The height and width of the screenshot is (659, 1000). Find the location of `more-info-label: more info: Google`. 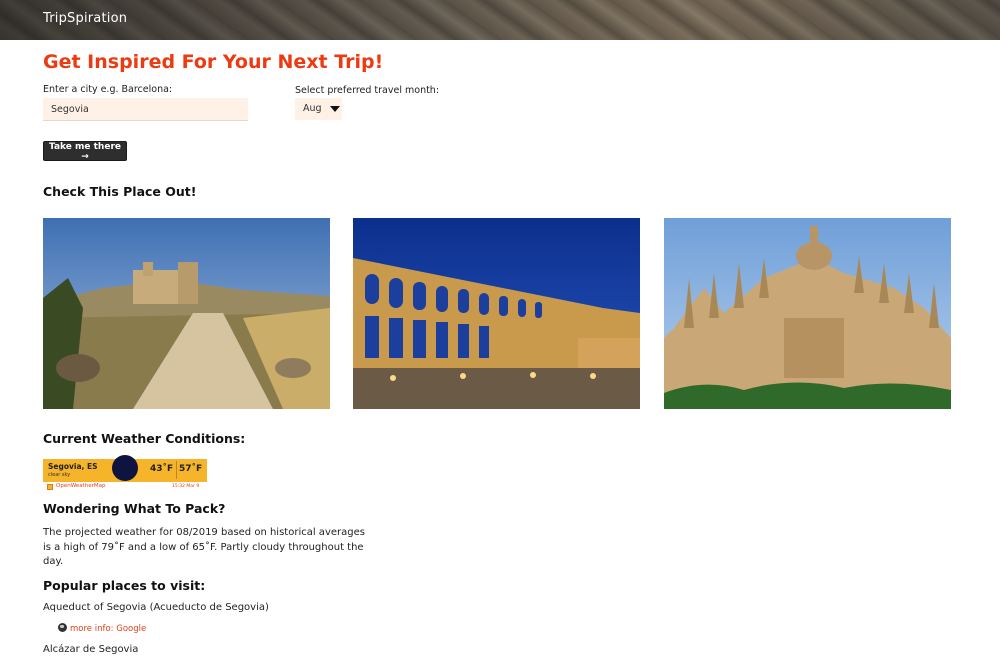

more-info-label: more info: Google is located at coordinates (108, 629).